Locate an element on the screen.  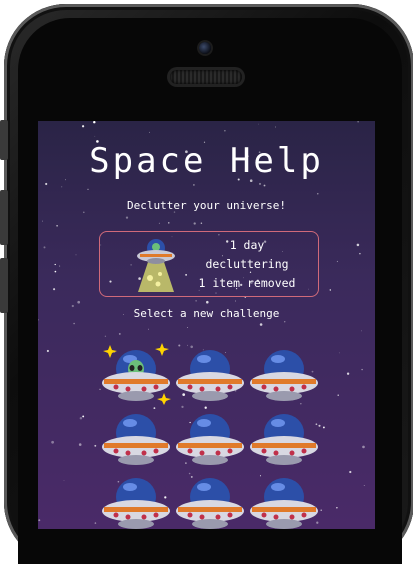
stats-items-removed: 1 item removed is located at coordinates (247, 283).